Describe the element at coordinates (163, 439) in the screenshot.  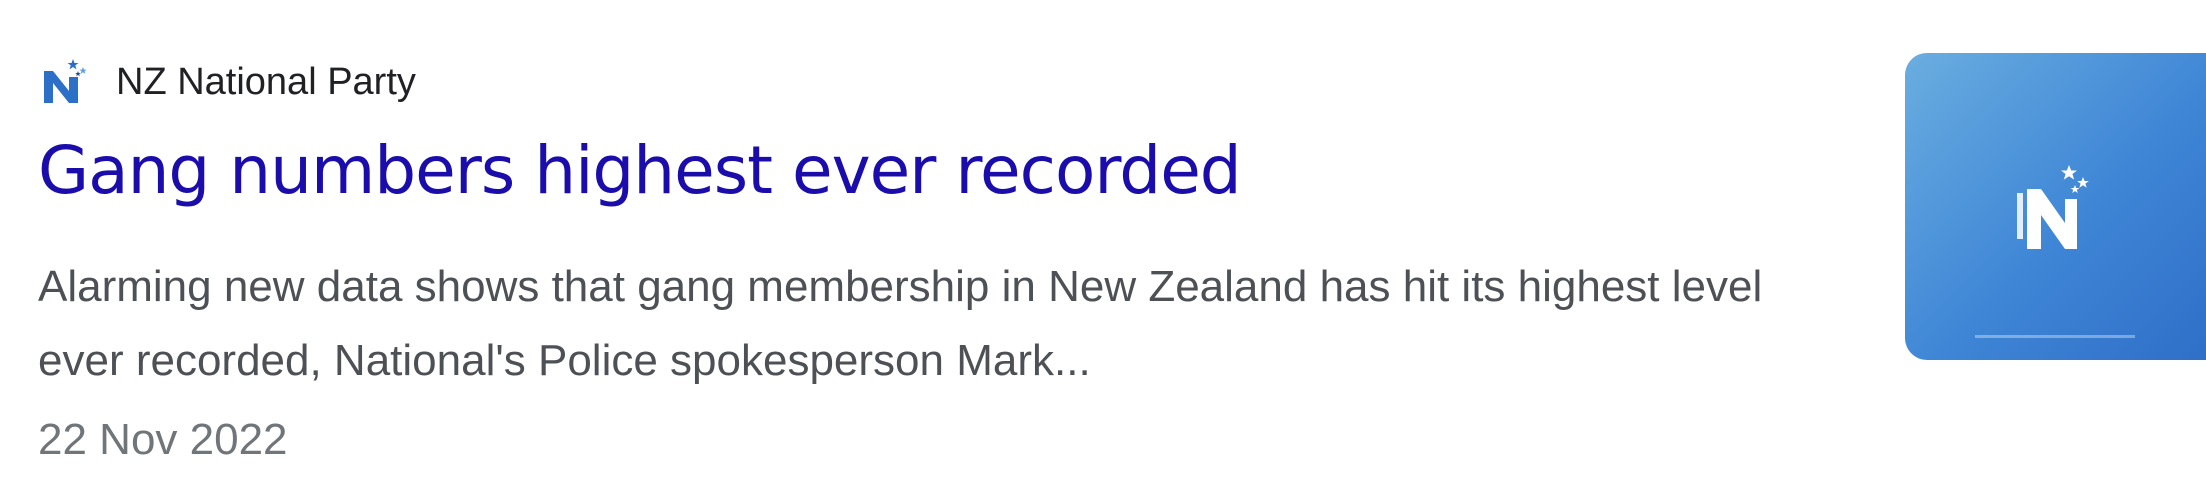
I see `result-date: 22 Nov 2022` at that location.